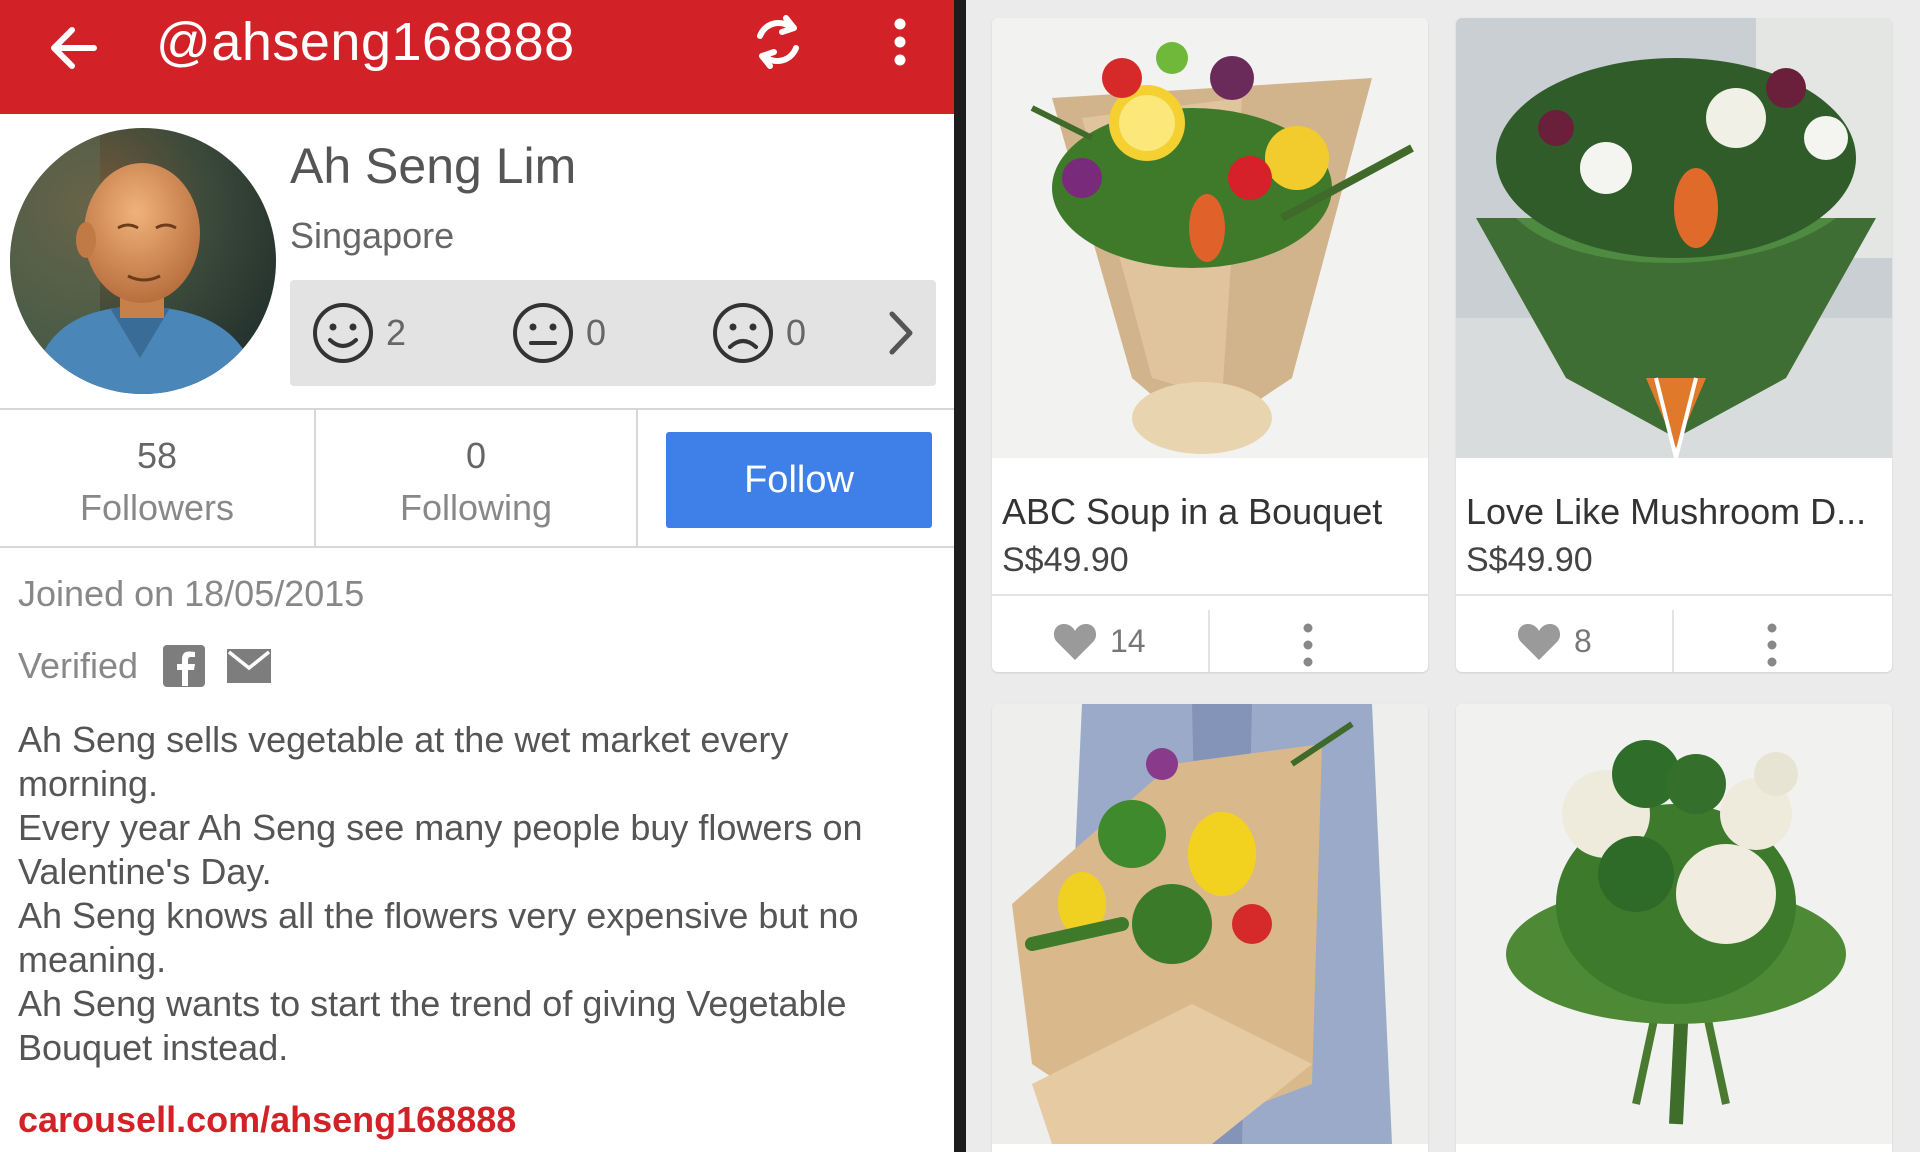  I want to click on listing-footer: 8, so click(1674, 633).